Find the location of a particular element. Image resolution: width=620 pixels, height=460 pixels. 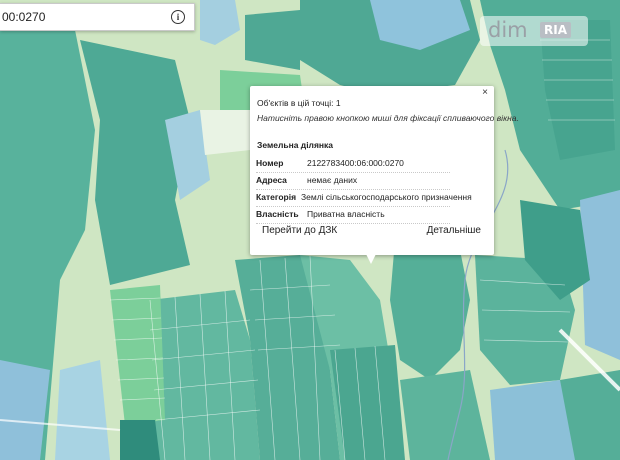

detail-value: 2122783400:06:000:0270 is located at coordinates (355, 163).